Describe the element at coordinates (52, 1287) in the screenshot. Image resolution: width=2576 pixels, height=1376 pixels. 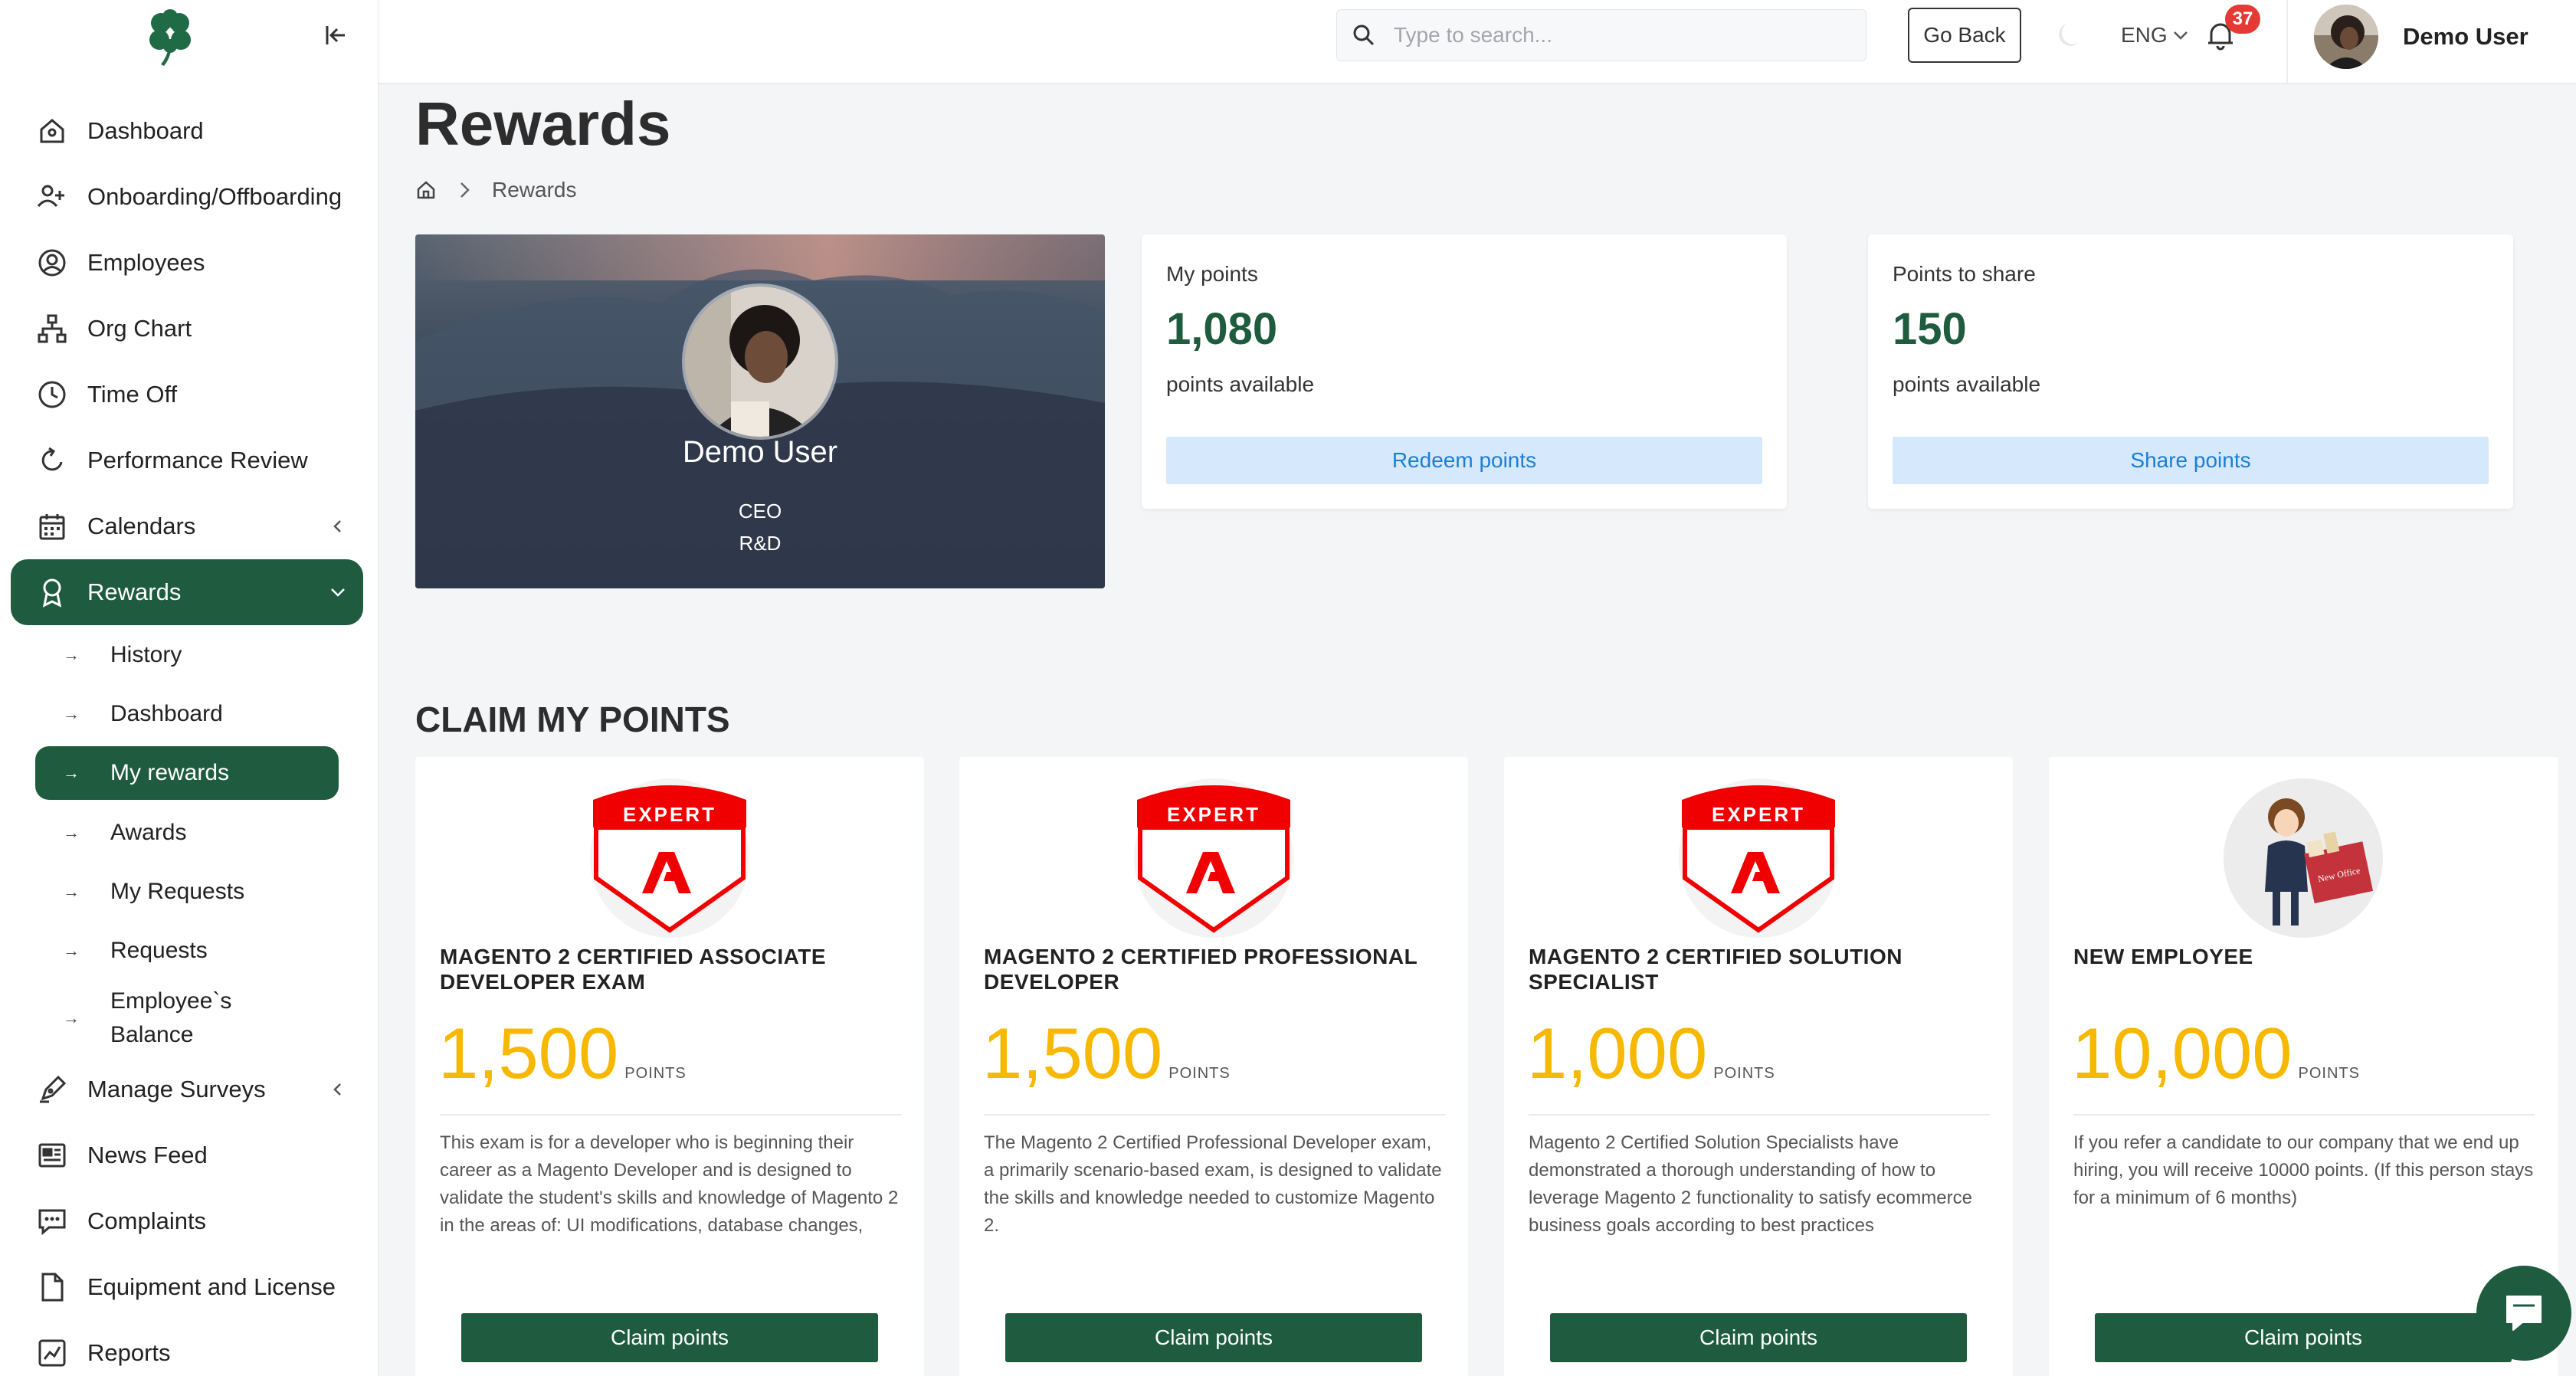
I see `file-icon` at that location.